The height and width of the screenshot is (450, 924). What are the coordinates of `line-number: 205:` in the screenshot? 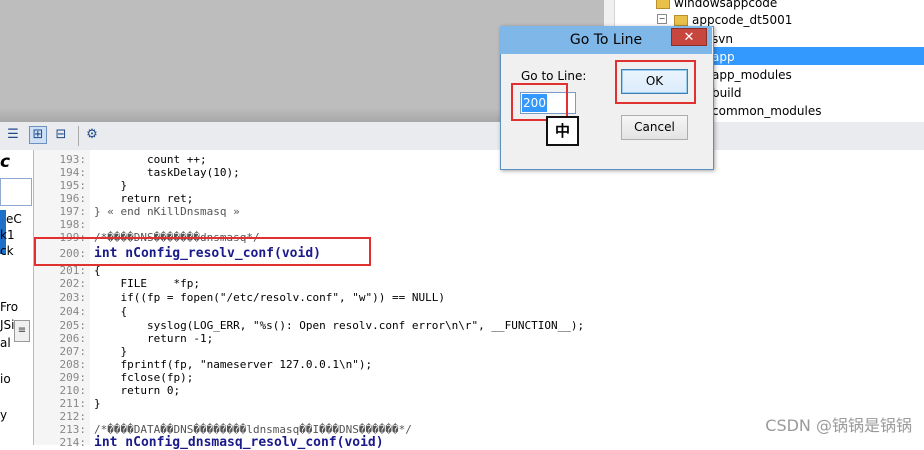 It's located at (73, 325).